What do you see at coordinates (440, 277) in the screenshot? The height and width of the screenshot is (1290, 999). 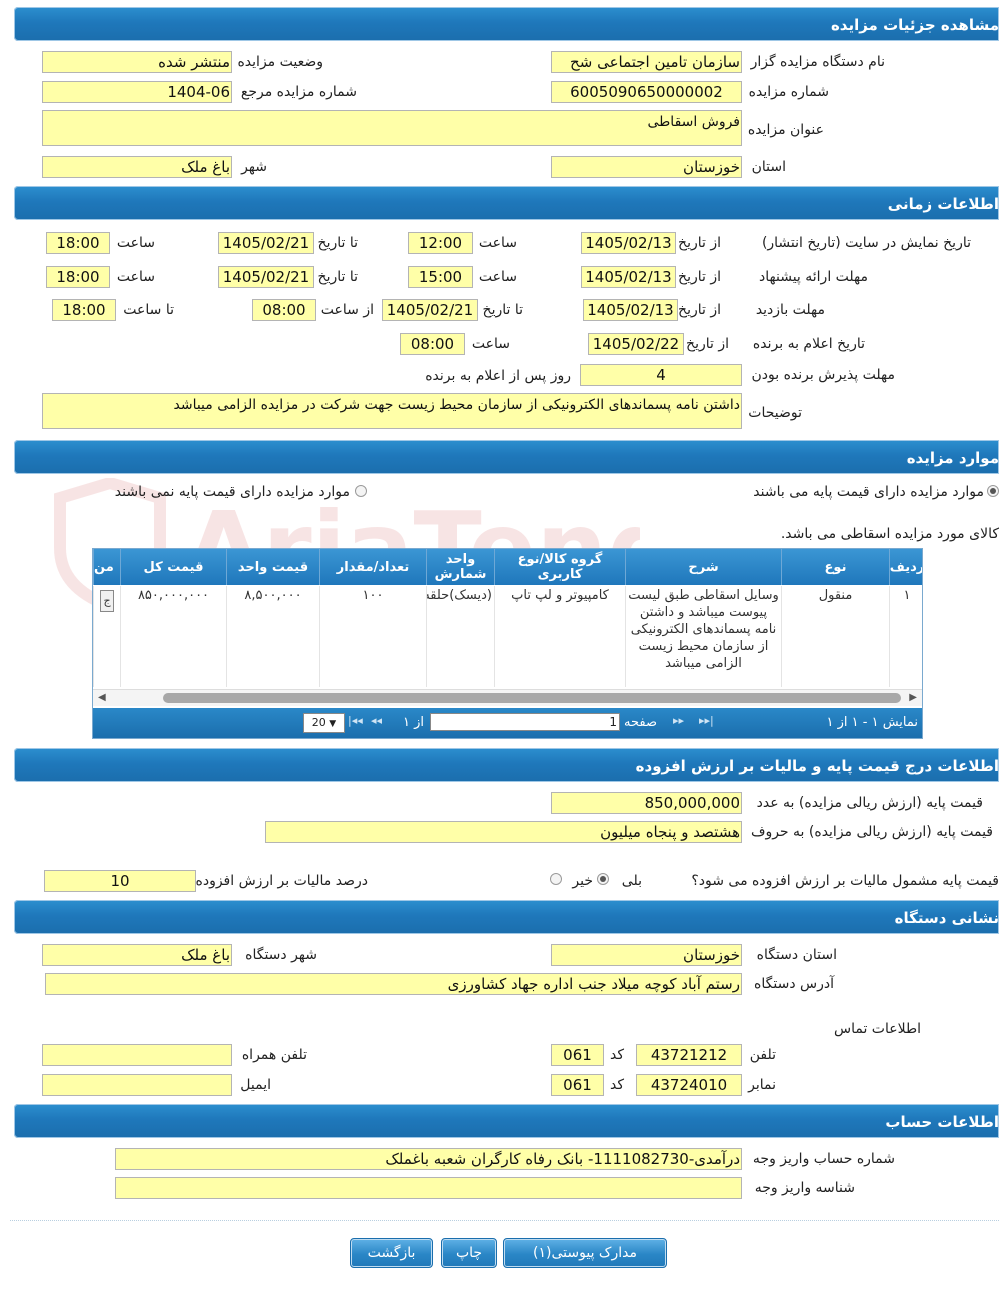 I see `offer-from-time: 15:00` at bounding box center [440, 277].